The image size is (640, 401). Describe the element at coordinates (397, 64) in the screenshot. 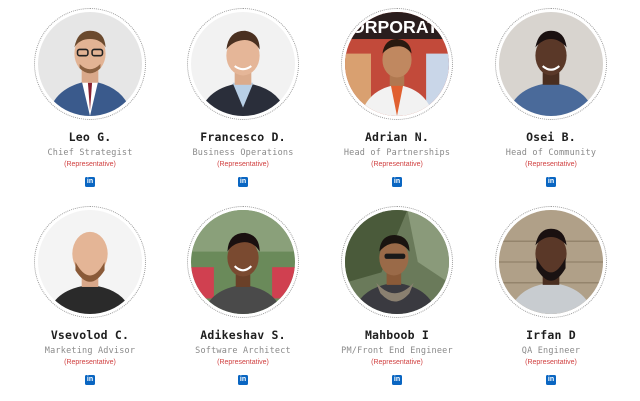

I see `profile-photo: ORPORATI` at that location.